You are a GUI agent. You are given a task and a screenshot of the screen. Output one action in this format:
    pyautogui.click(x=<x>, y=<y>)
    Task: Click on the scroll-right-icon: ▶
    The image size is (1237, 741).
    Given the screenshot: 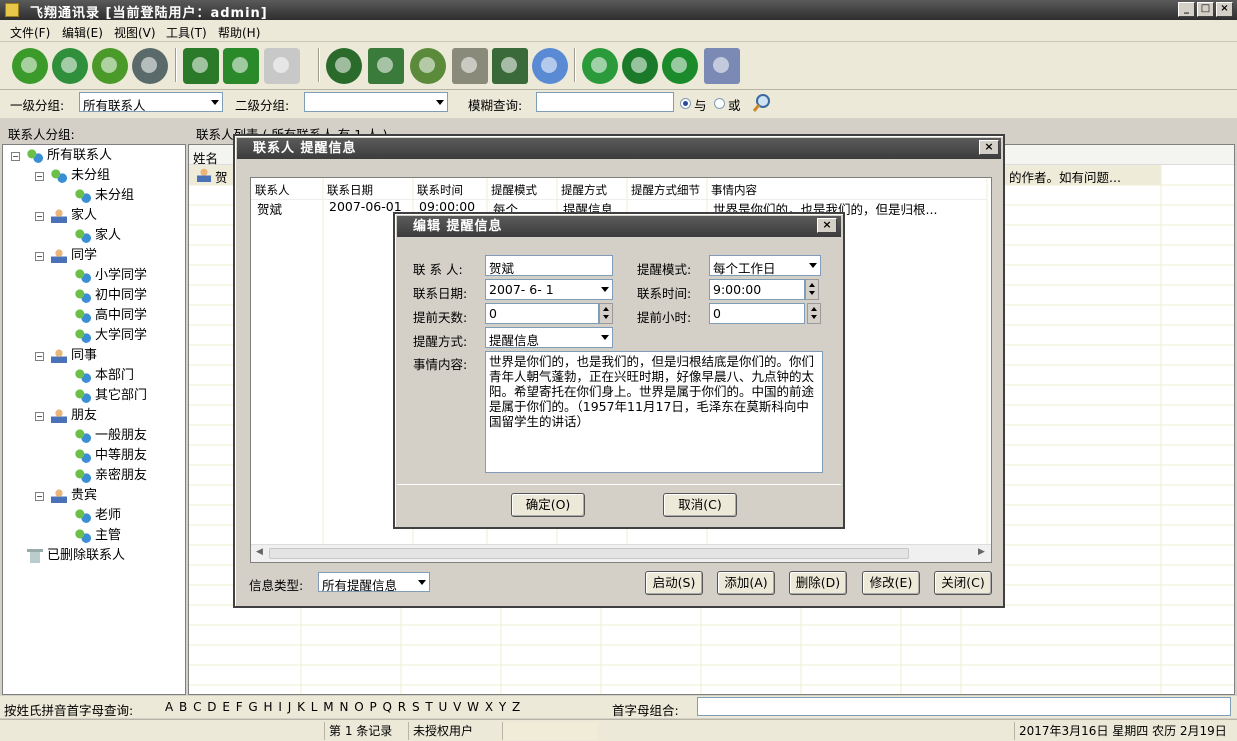 What is the action you would take?
    pyautogui.click(x=981, y=552)
    